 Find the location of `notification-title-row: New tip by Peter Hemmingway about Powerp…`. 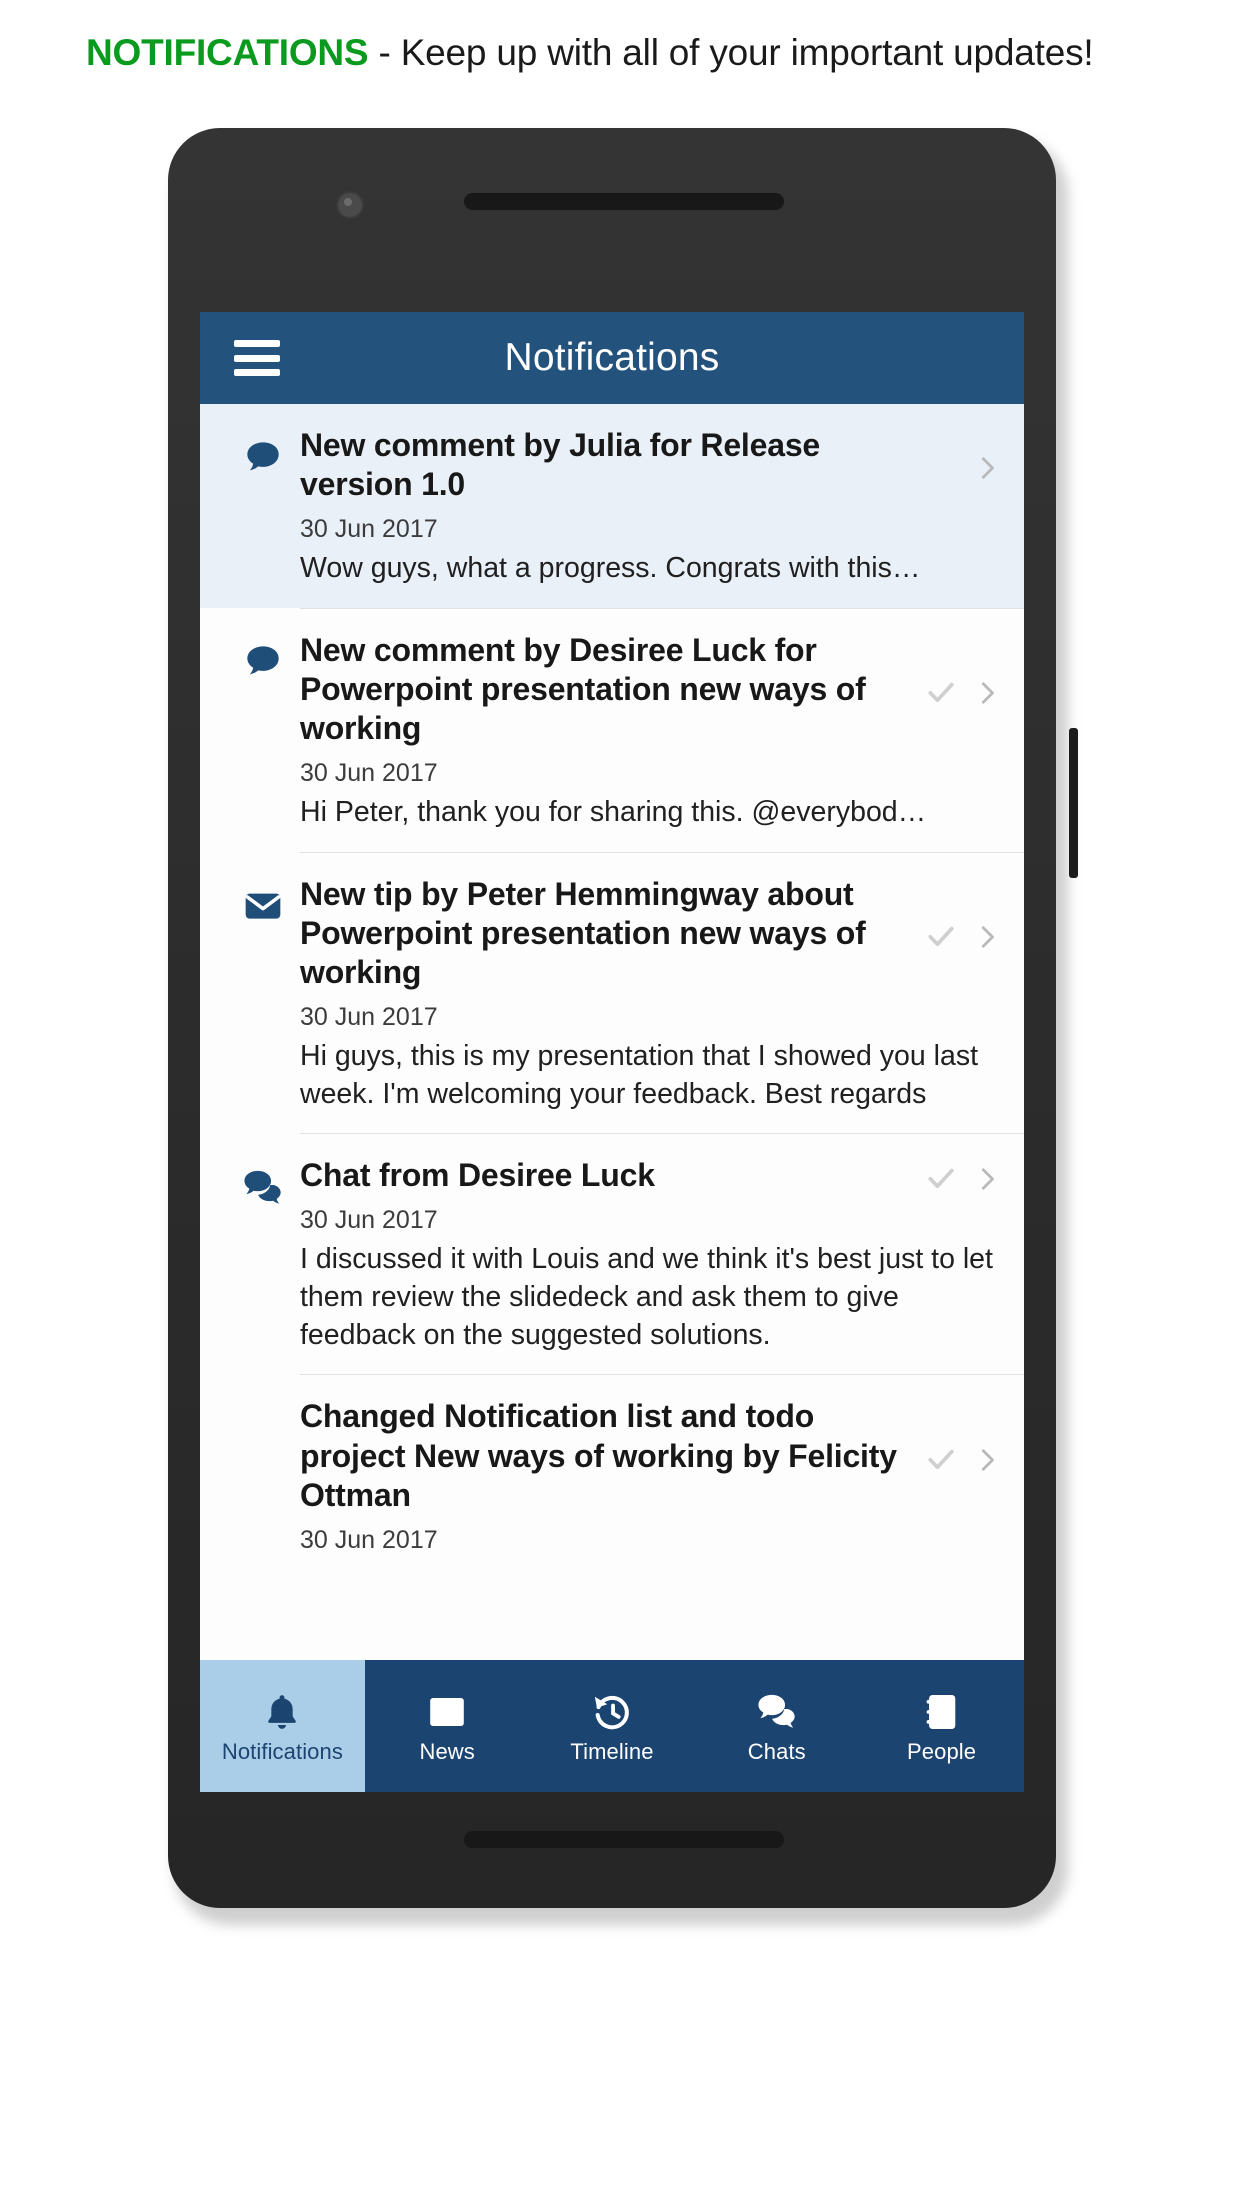

notification-title-row: New tip by Peter Hemmingway about Powerp… is located at coordinates (662, 934).